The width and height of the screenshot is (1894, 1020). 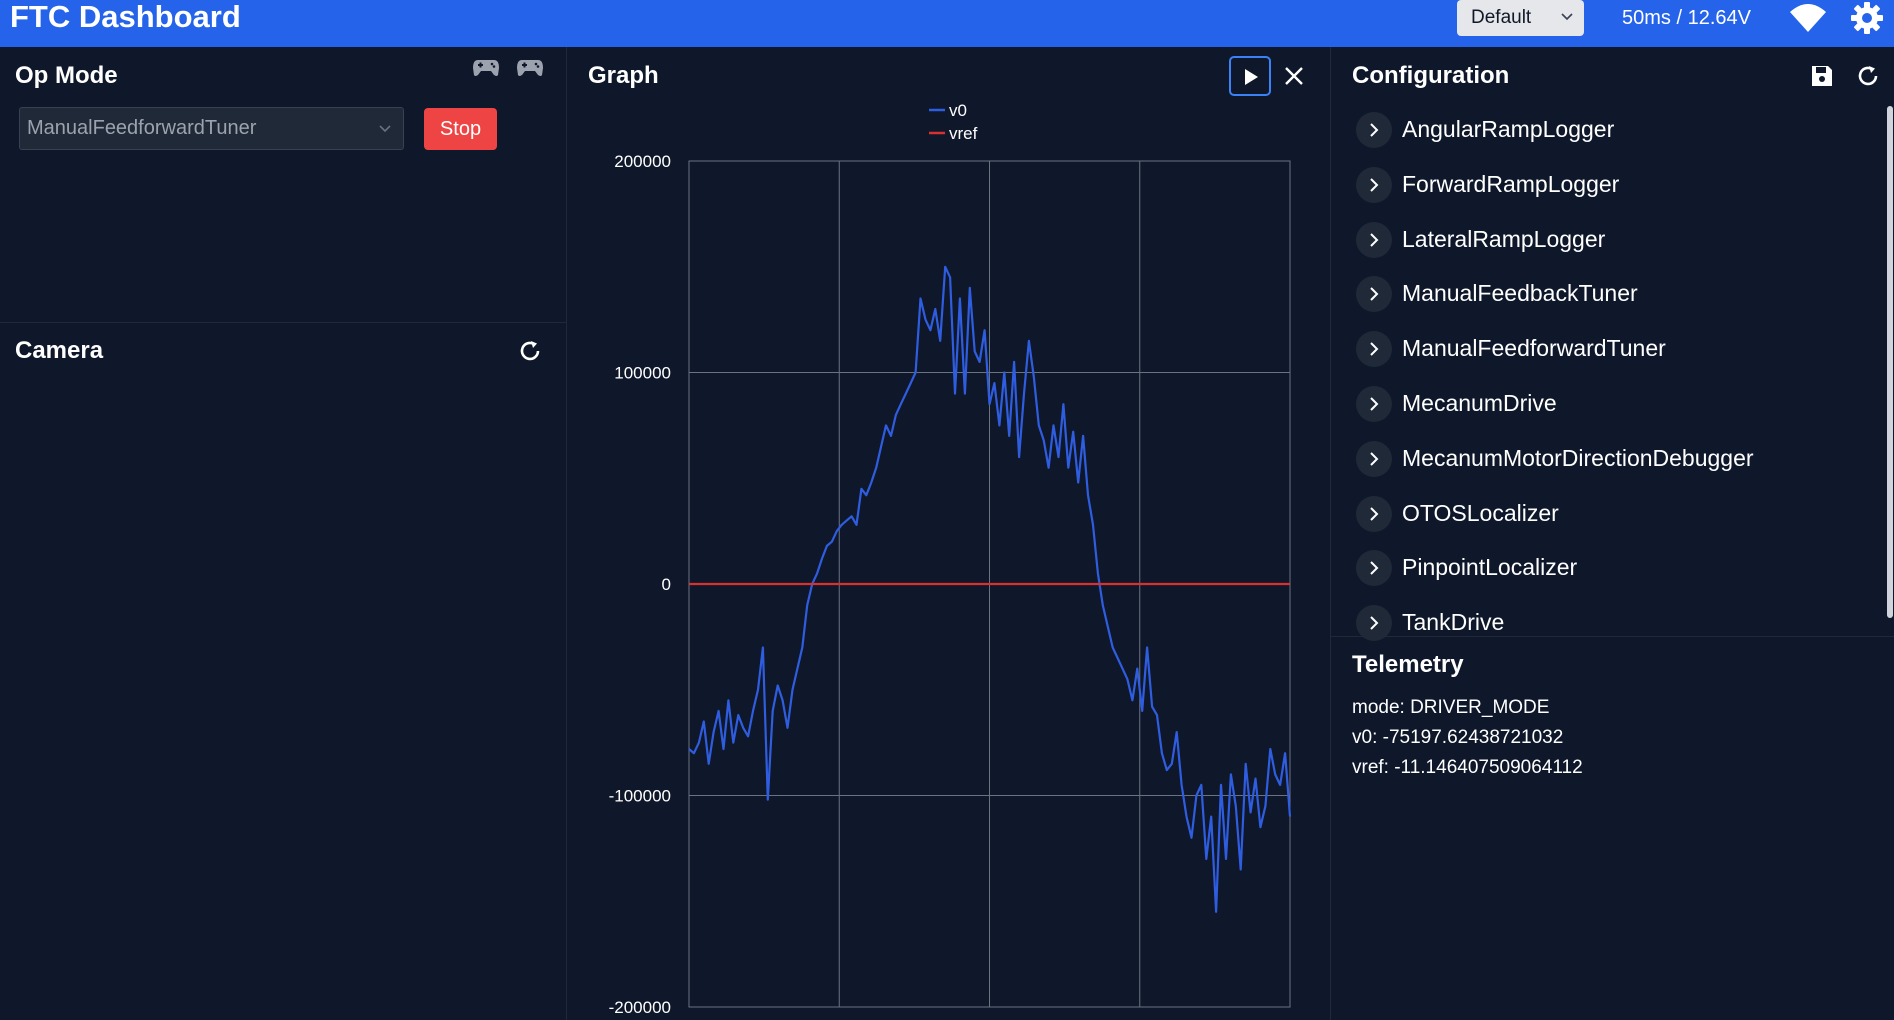 What do you see at coordinates (947, 23) in the screenshot?
I see `top-bar: FTC Dashboard Default 50ms / 12.64V` at bounding box center [947, 23].